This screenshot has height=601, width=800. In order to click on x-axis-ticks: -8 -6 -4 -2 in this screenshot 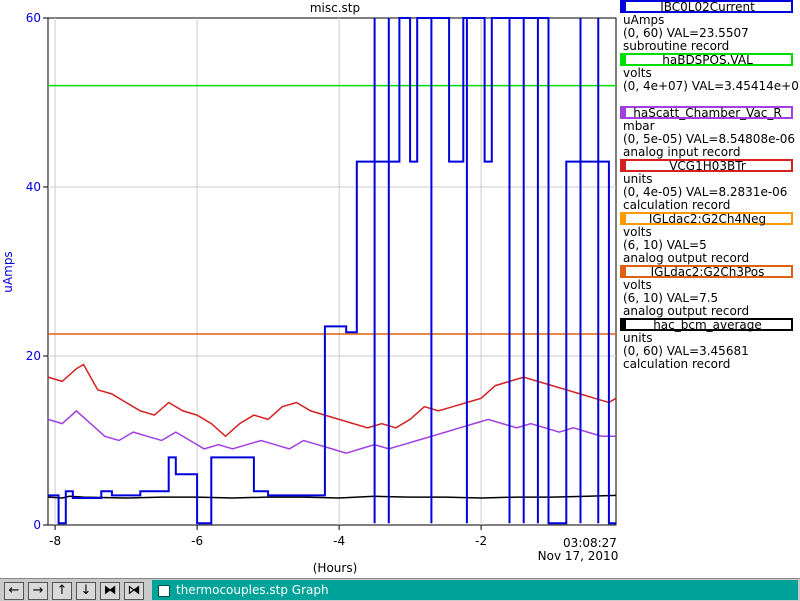, I will do `click(268, 536)`.